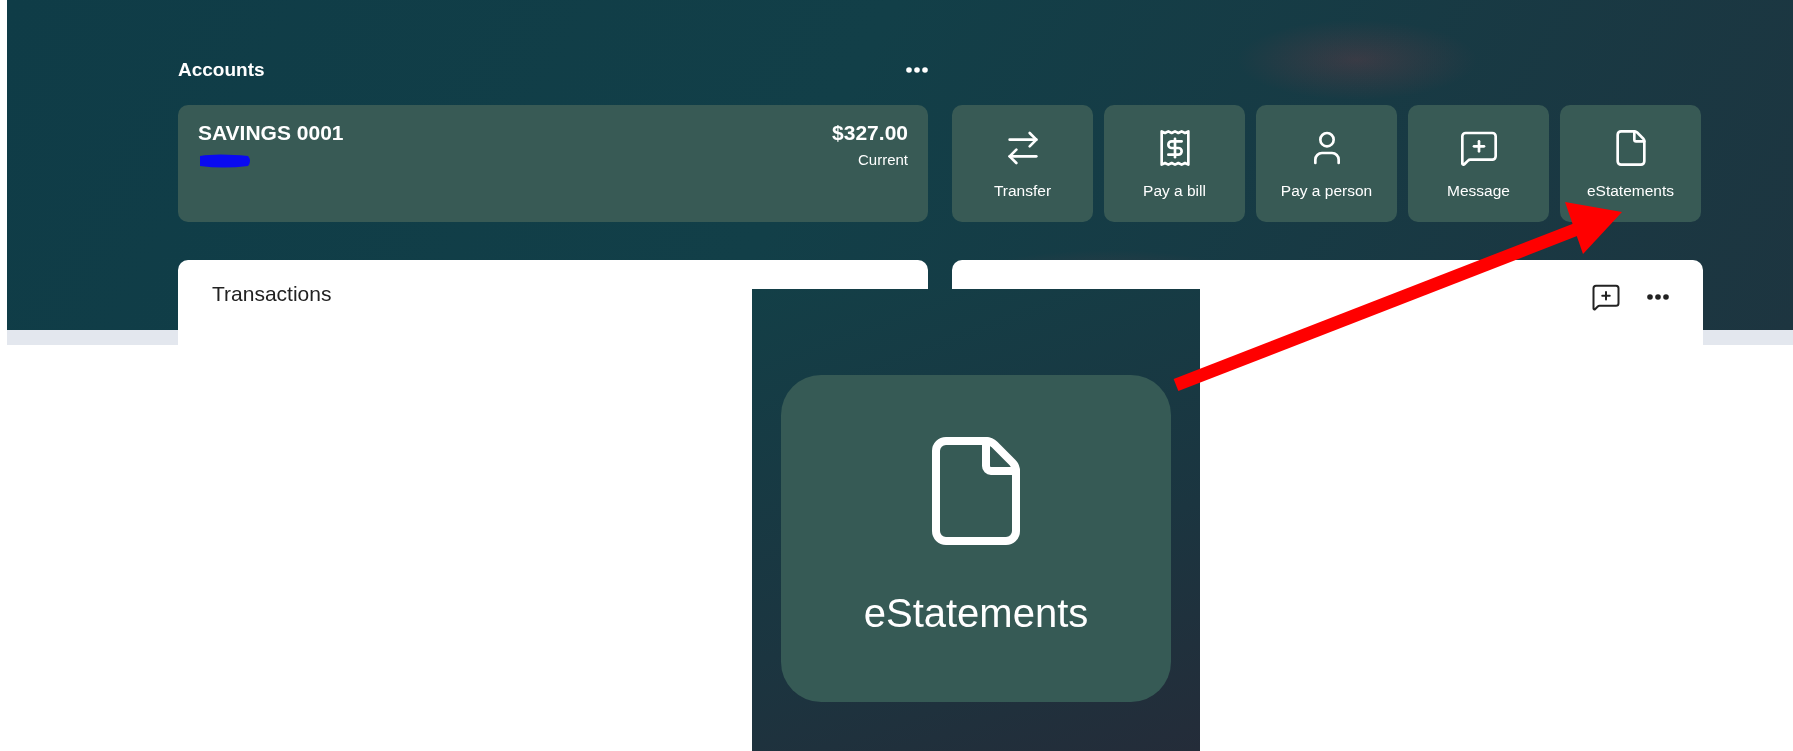 The image size is (1793, 751). I want to click on action-button: Message, so click(1478, 163).